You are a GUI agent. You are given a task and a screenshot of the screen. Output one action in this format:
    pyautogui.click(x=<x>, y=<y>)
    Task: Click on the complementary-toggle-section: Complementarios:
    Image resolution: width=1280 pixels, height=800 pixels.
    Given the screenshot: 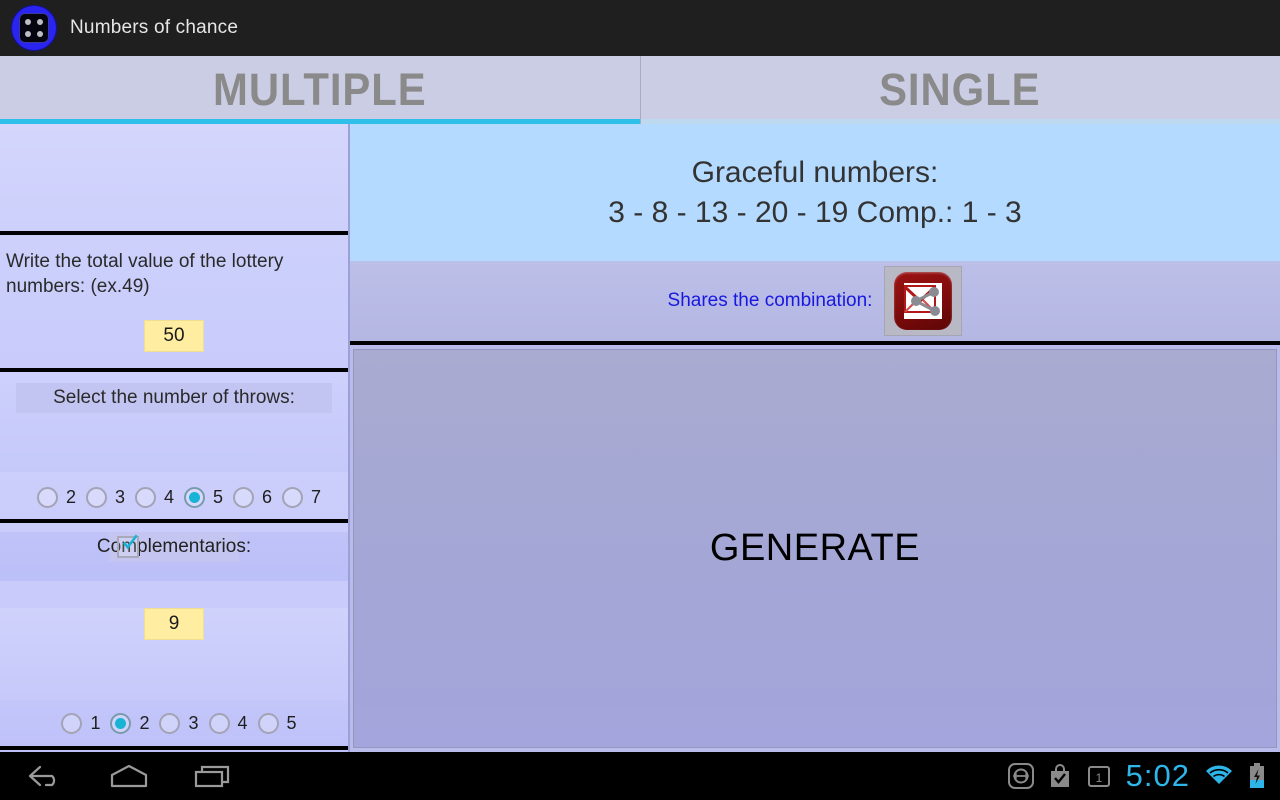 What is the action you would take?
    pyautogui.click(x=174, y=556)
    